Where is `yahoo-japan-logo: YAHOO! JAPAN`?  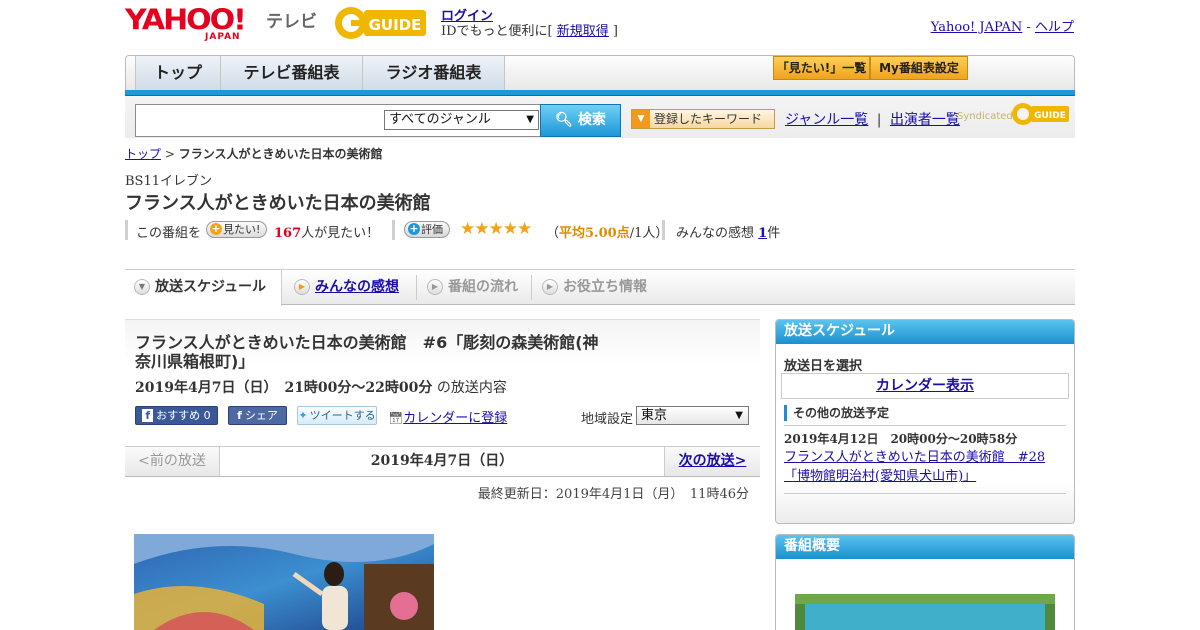
yahoo-japan-logo: YAHOO! JAPAN is located at coordinates (193, 24).